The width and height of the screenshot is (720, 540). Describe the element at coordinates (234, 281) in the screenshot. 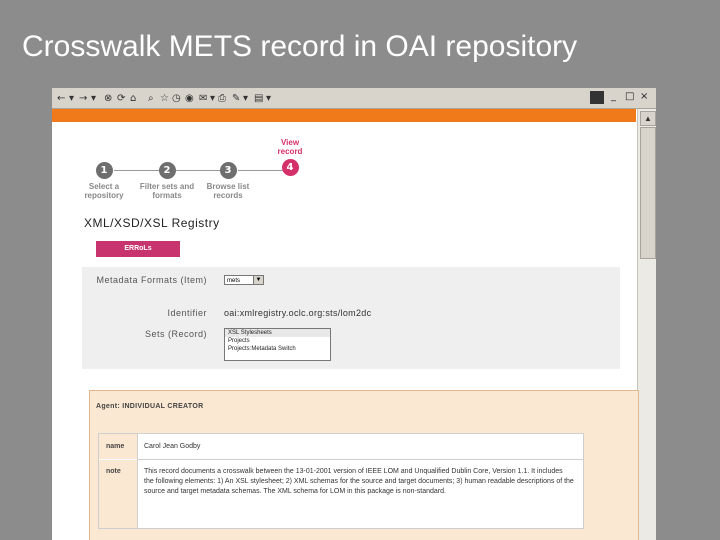

I see `metadata-format-value: mets` at that location.